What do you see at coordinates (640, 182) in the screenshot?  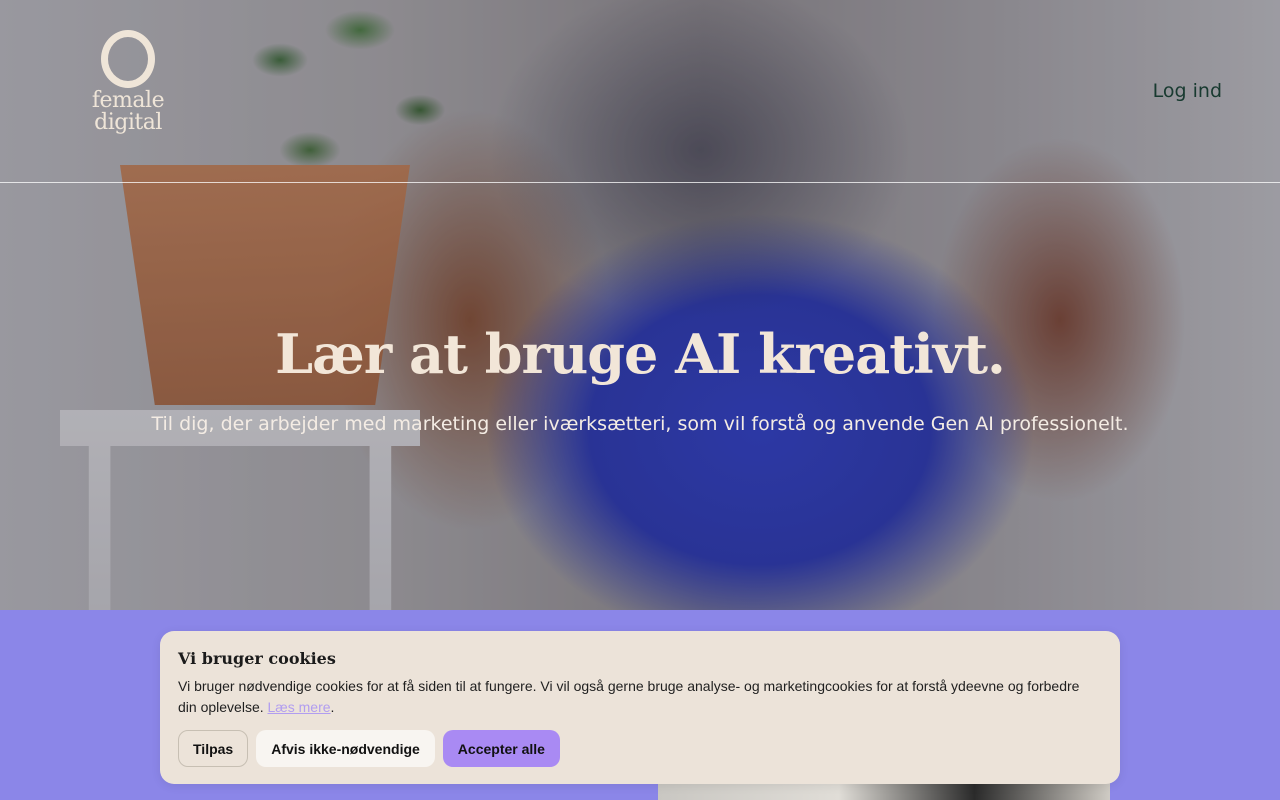 I see `header-divider` at bounding box center [640, 182].